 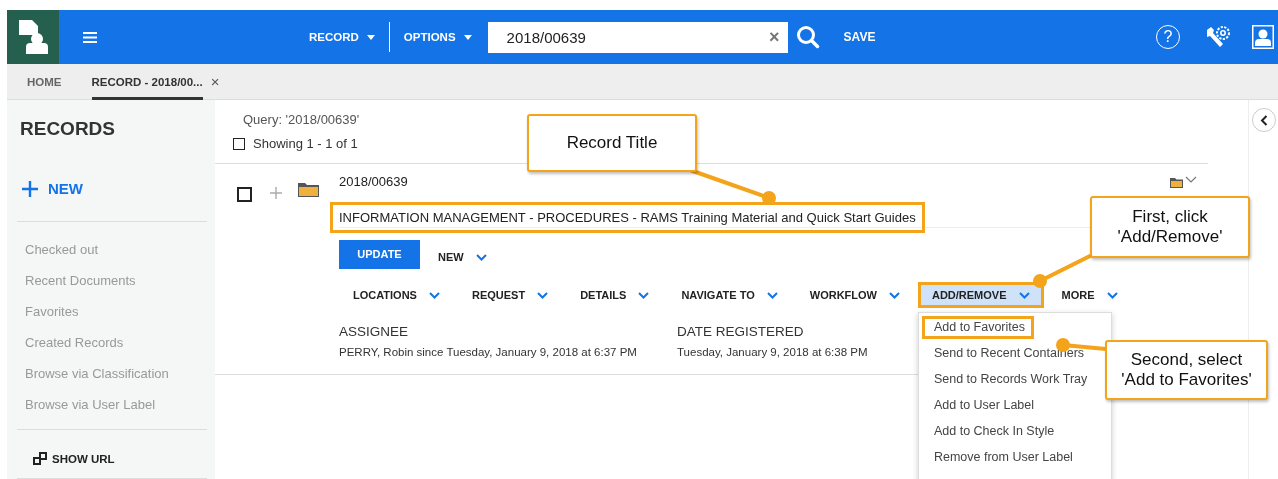 I want to click on callout-label: First, click 'Add/Remove', so click(x=1170, y=227).